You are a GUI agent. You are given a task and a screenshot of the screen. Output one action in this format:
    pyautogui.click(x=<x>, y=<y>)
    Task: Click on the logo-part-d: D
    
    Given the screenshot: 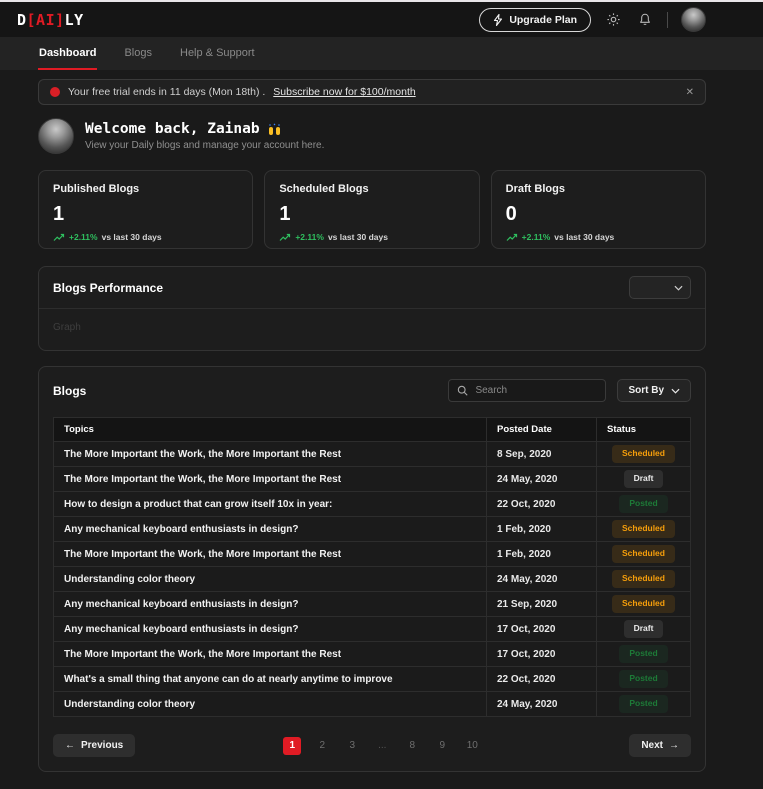 What is the action you would take?
    pyautogui.click(x=22, y=19)
    